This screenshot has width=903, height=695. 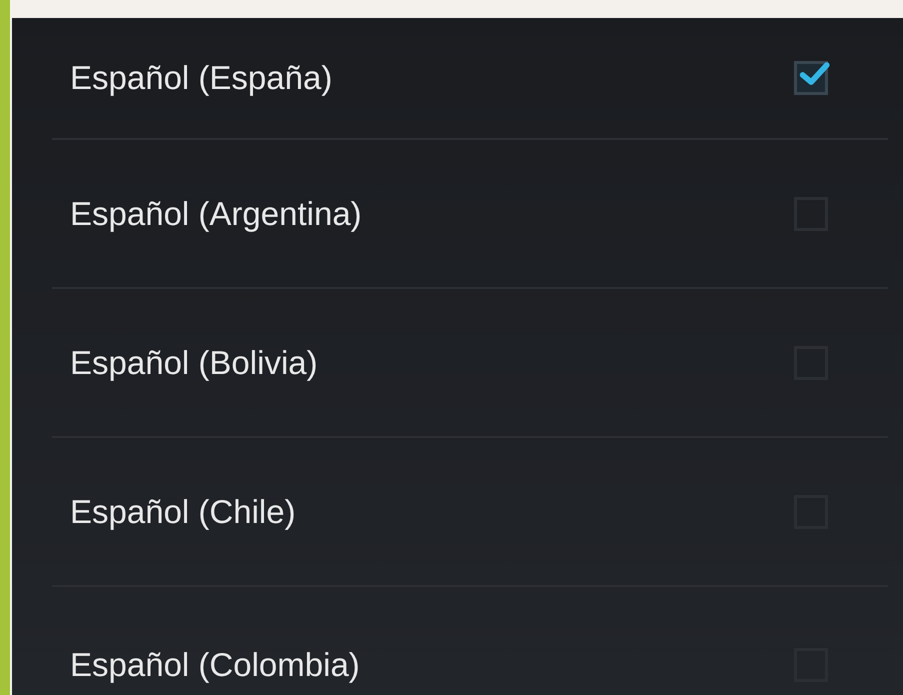 What do you see at coordinates (216, 213) in the screenshot?
I see `language-option: Español (Argentina)` at bounding box center [216, 213].